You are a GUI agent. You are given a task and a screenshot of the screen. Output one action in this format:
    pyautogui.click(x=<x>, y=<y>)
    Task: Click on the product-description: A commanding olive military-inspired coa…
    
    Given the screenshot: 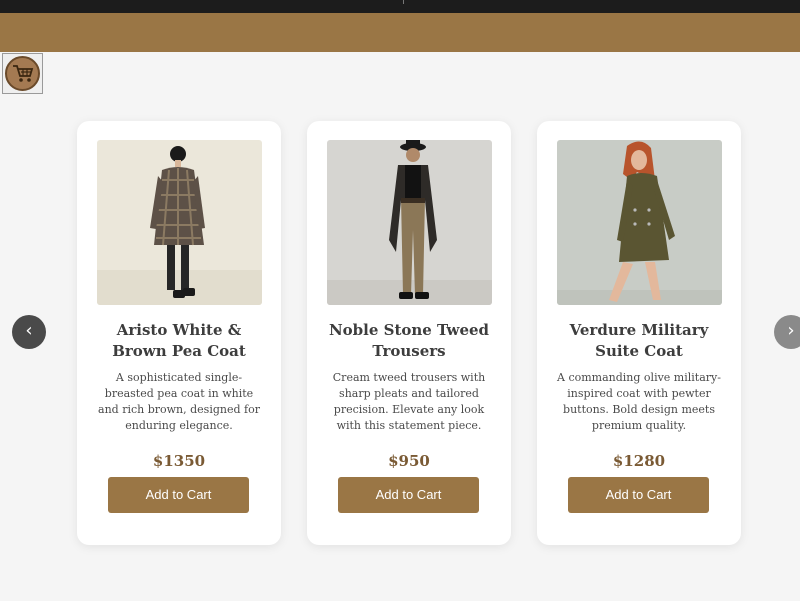 What is the action you would take?
    pyautogui.click(x=639, y=401)
    